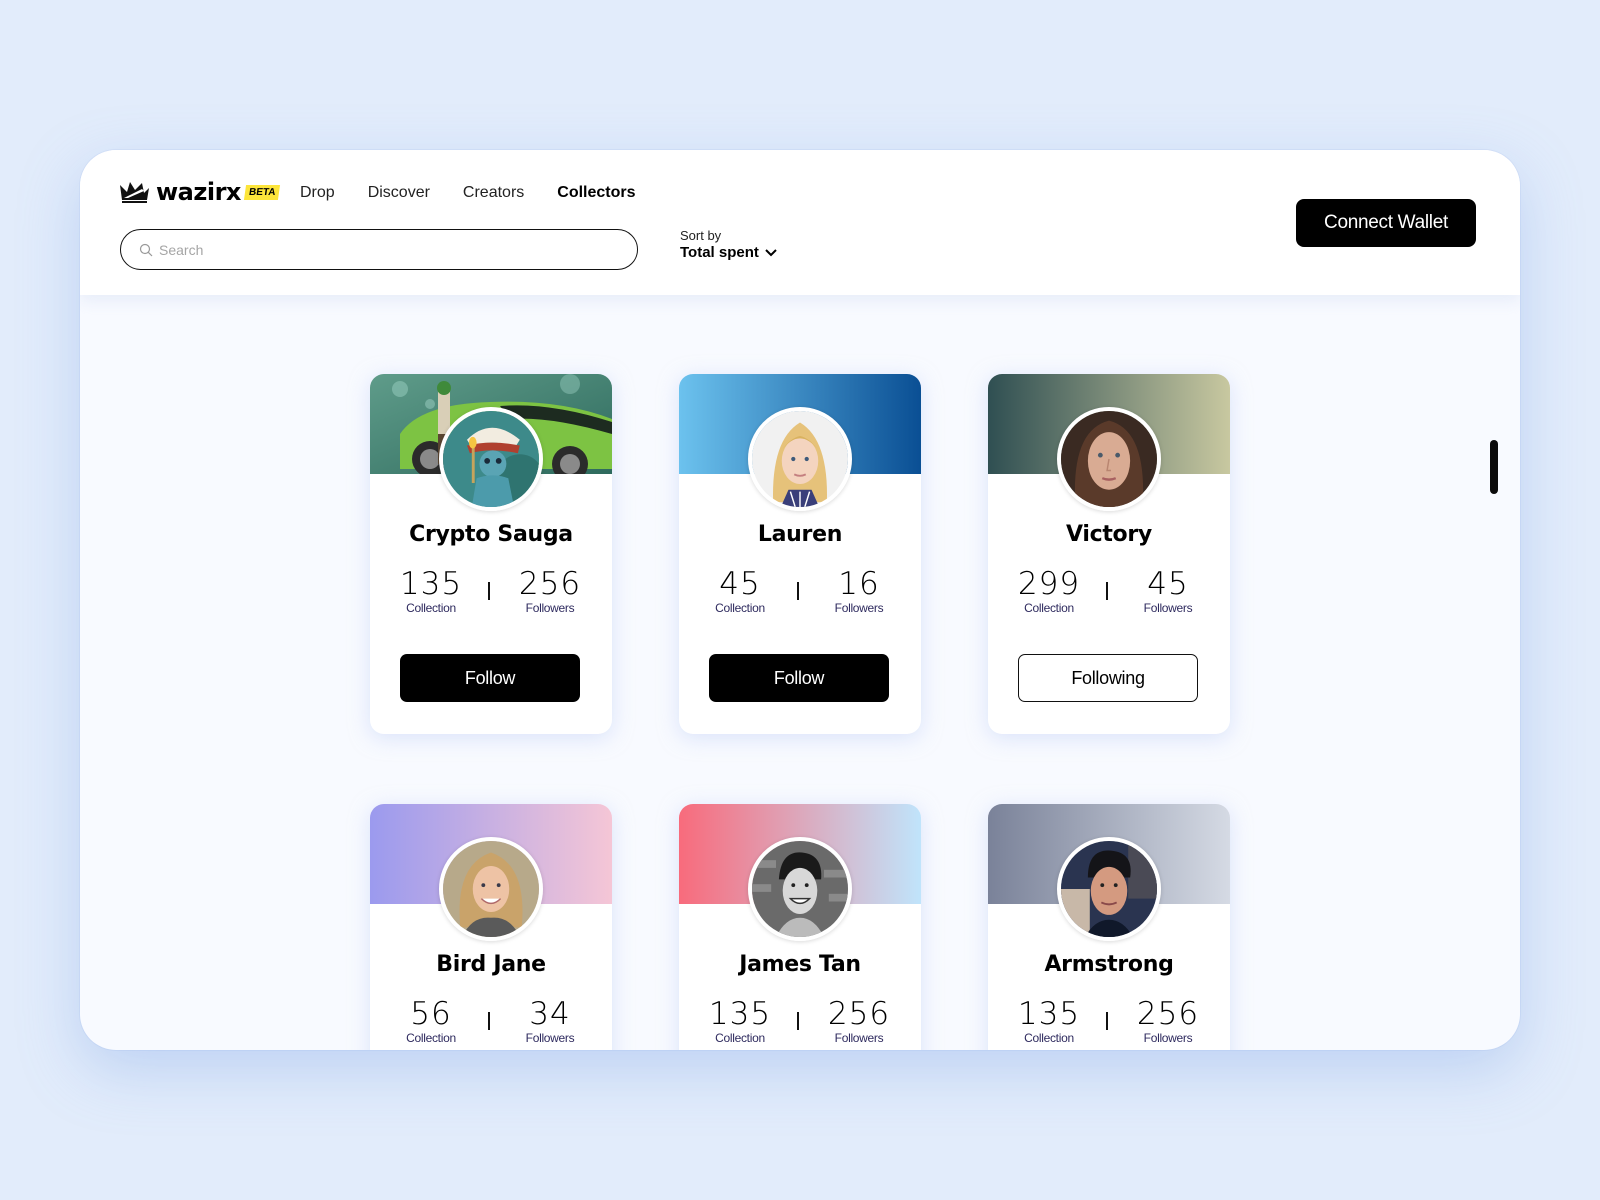 This screenshot has height=1200, width=1600. I want to click on search-input, so click(383, 249).